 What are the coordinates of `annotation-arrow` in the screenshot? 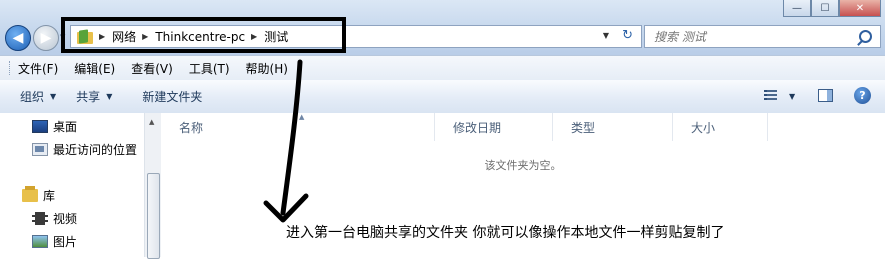 It's located at (286, 141).